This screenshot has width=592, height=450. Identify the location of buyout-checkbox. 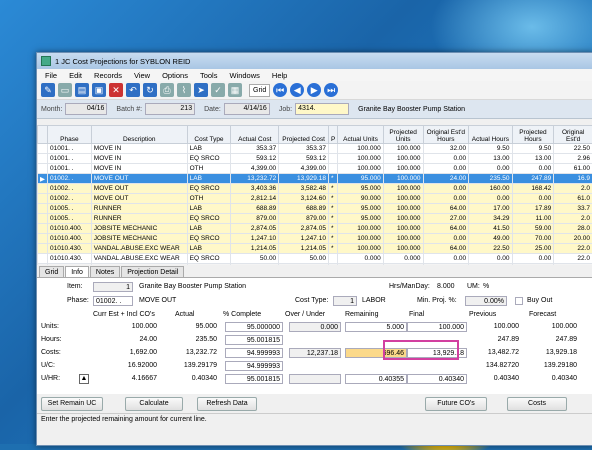
(519, 301).